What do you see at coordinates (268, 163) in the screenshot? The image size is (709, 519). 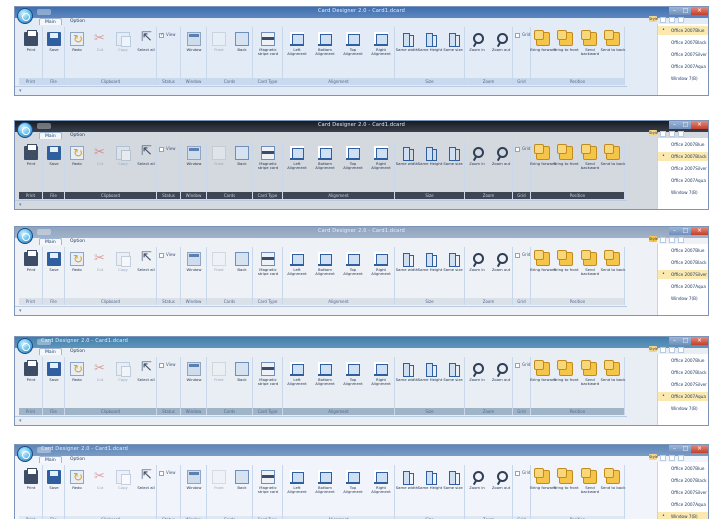 I see `magnetic-stripe-button: Magnetic stripe card` at bounding box center [268, 163].